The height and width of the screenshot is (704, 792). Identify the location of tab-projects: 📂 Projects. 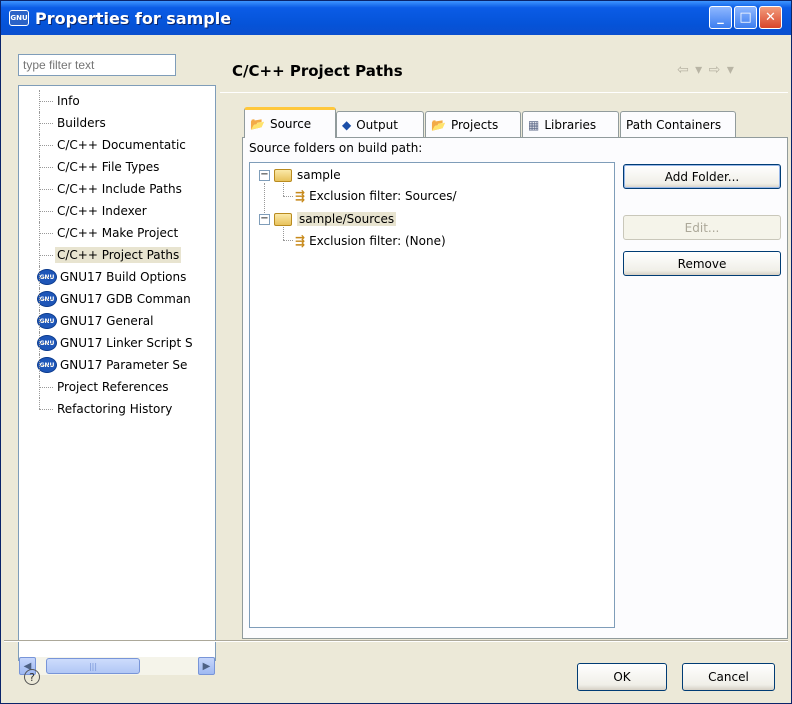
(473, 124).